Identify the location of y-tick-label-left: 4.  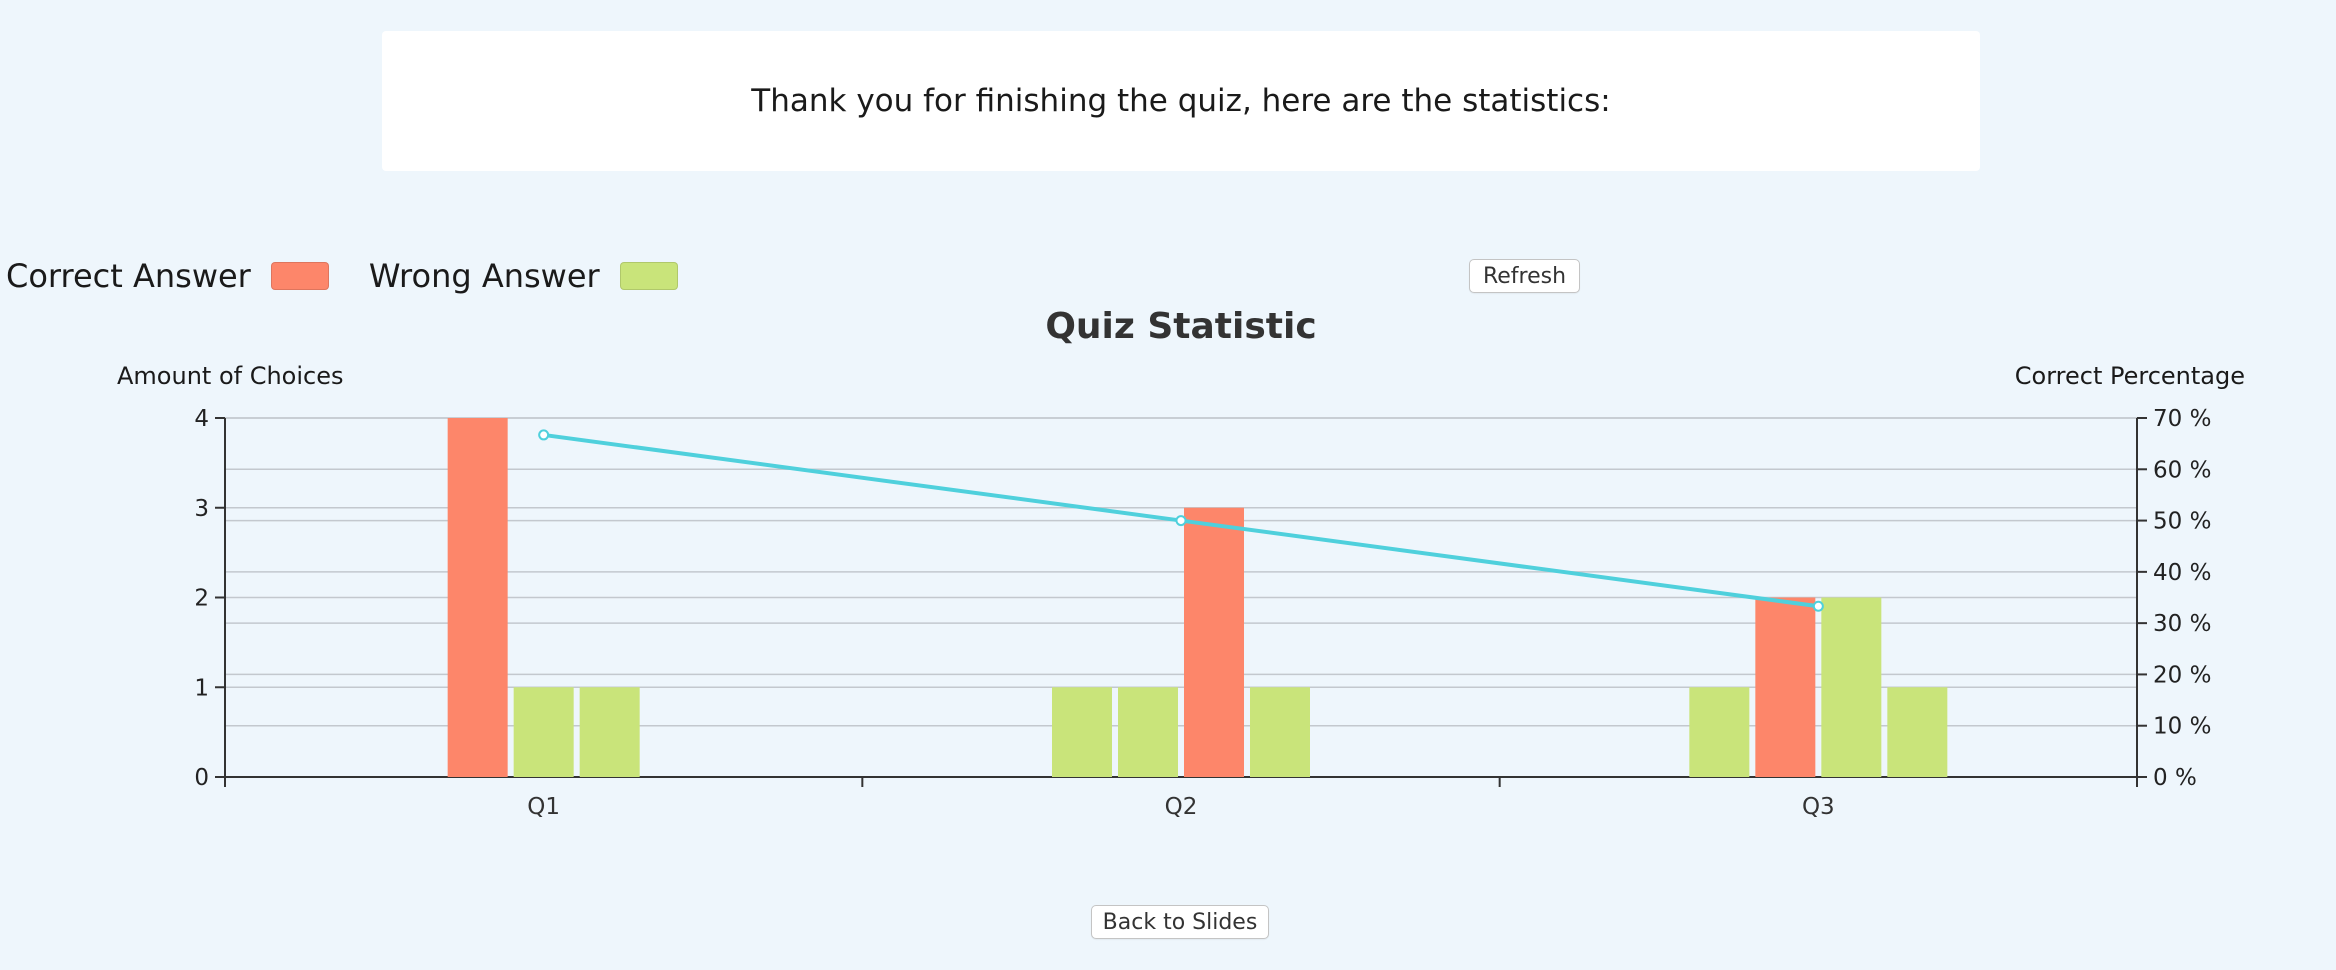
(201, 419).